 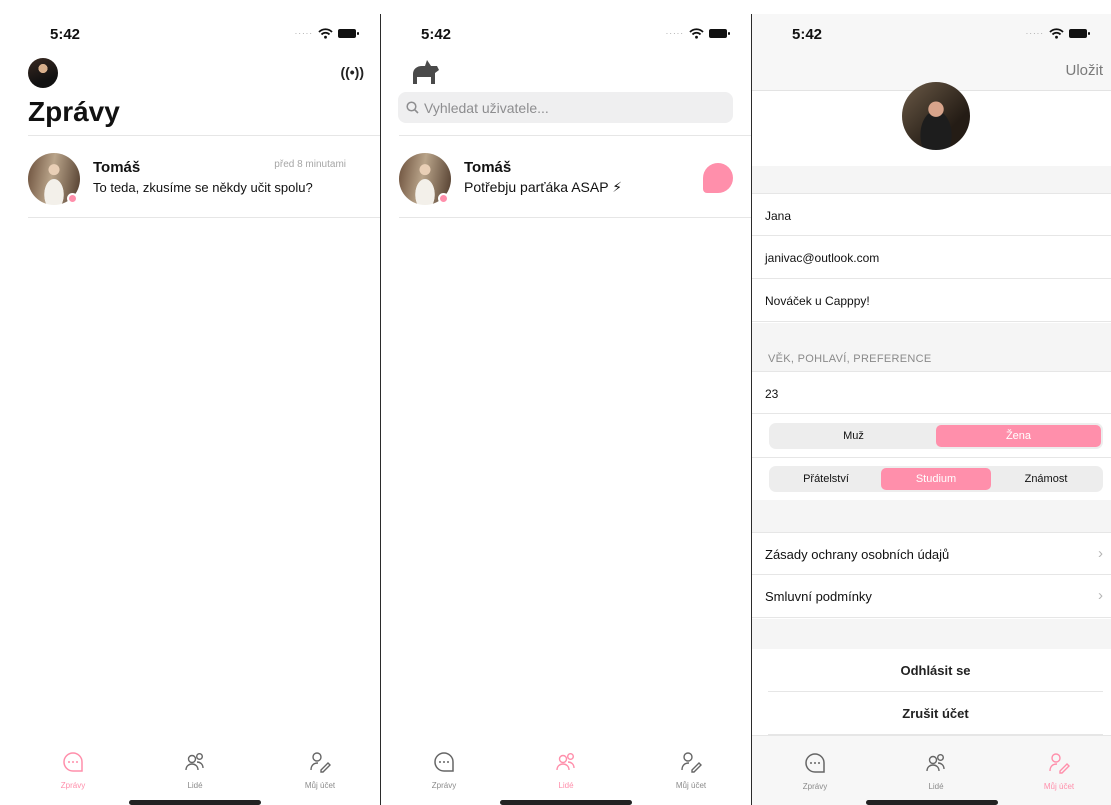 I want to click on delete-account-button: Zrušit účet, so click(x=935, y=713).